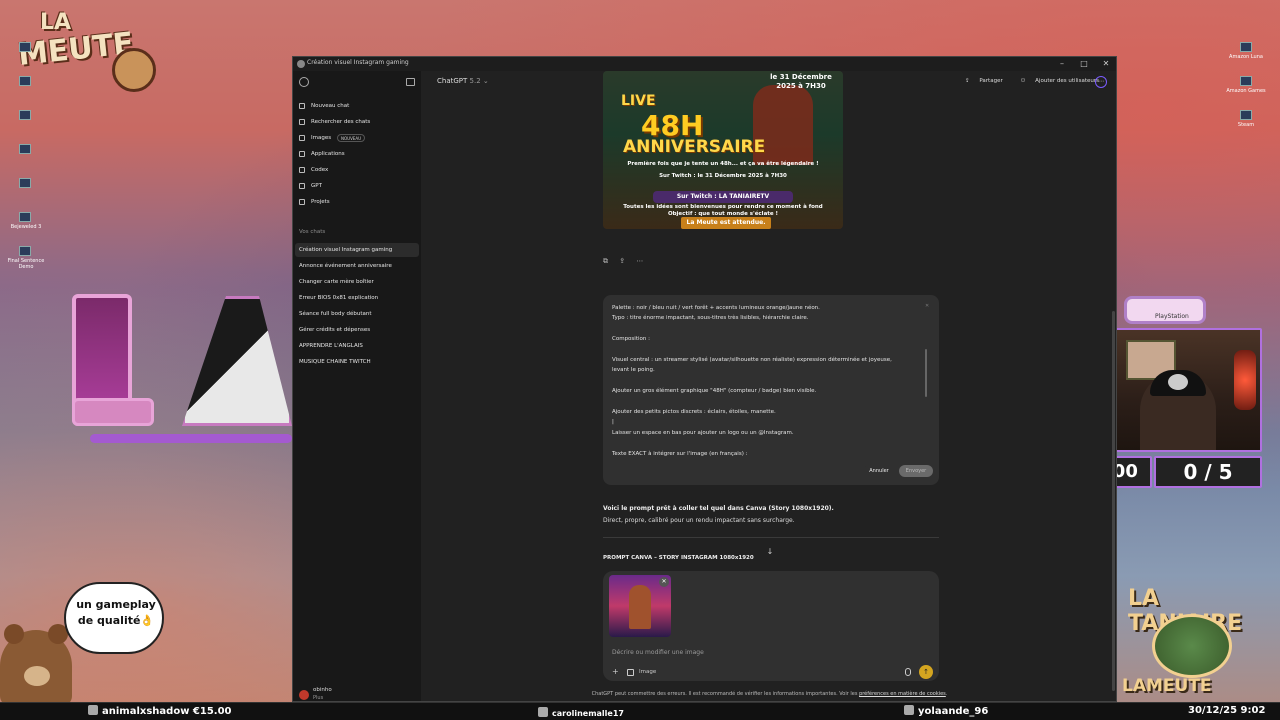 This screenshot has height=720, width=1280. What do you see at coordinates (357, 202) in the screenshot?
I see `sidebar-item-projects: Projets` at bounding box center [357, 202].